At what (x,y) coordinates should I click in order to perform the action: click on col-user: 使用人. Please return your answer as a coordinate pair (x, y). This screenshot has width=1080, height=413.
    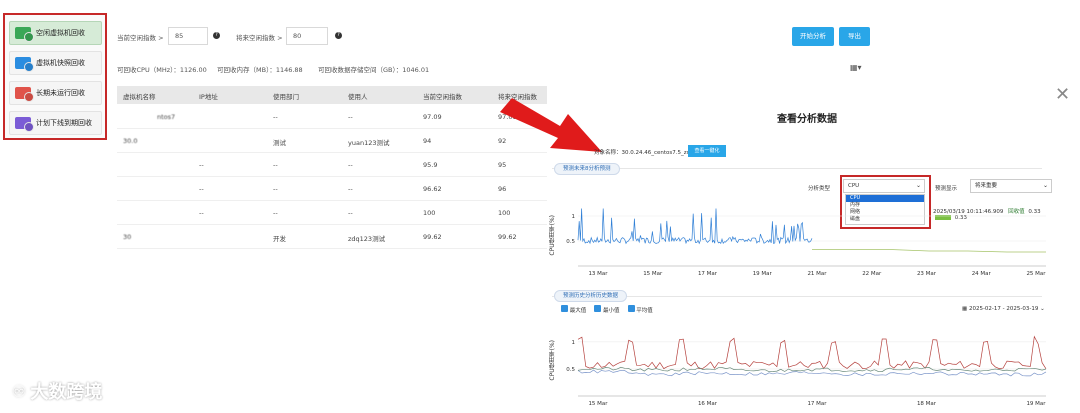
    Looking at the image, I should click on (358, 96).